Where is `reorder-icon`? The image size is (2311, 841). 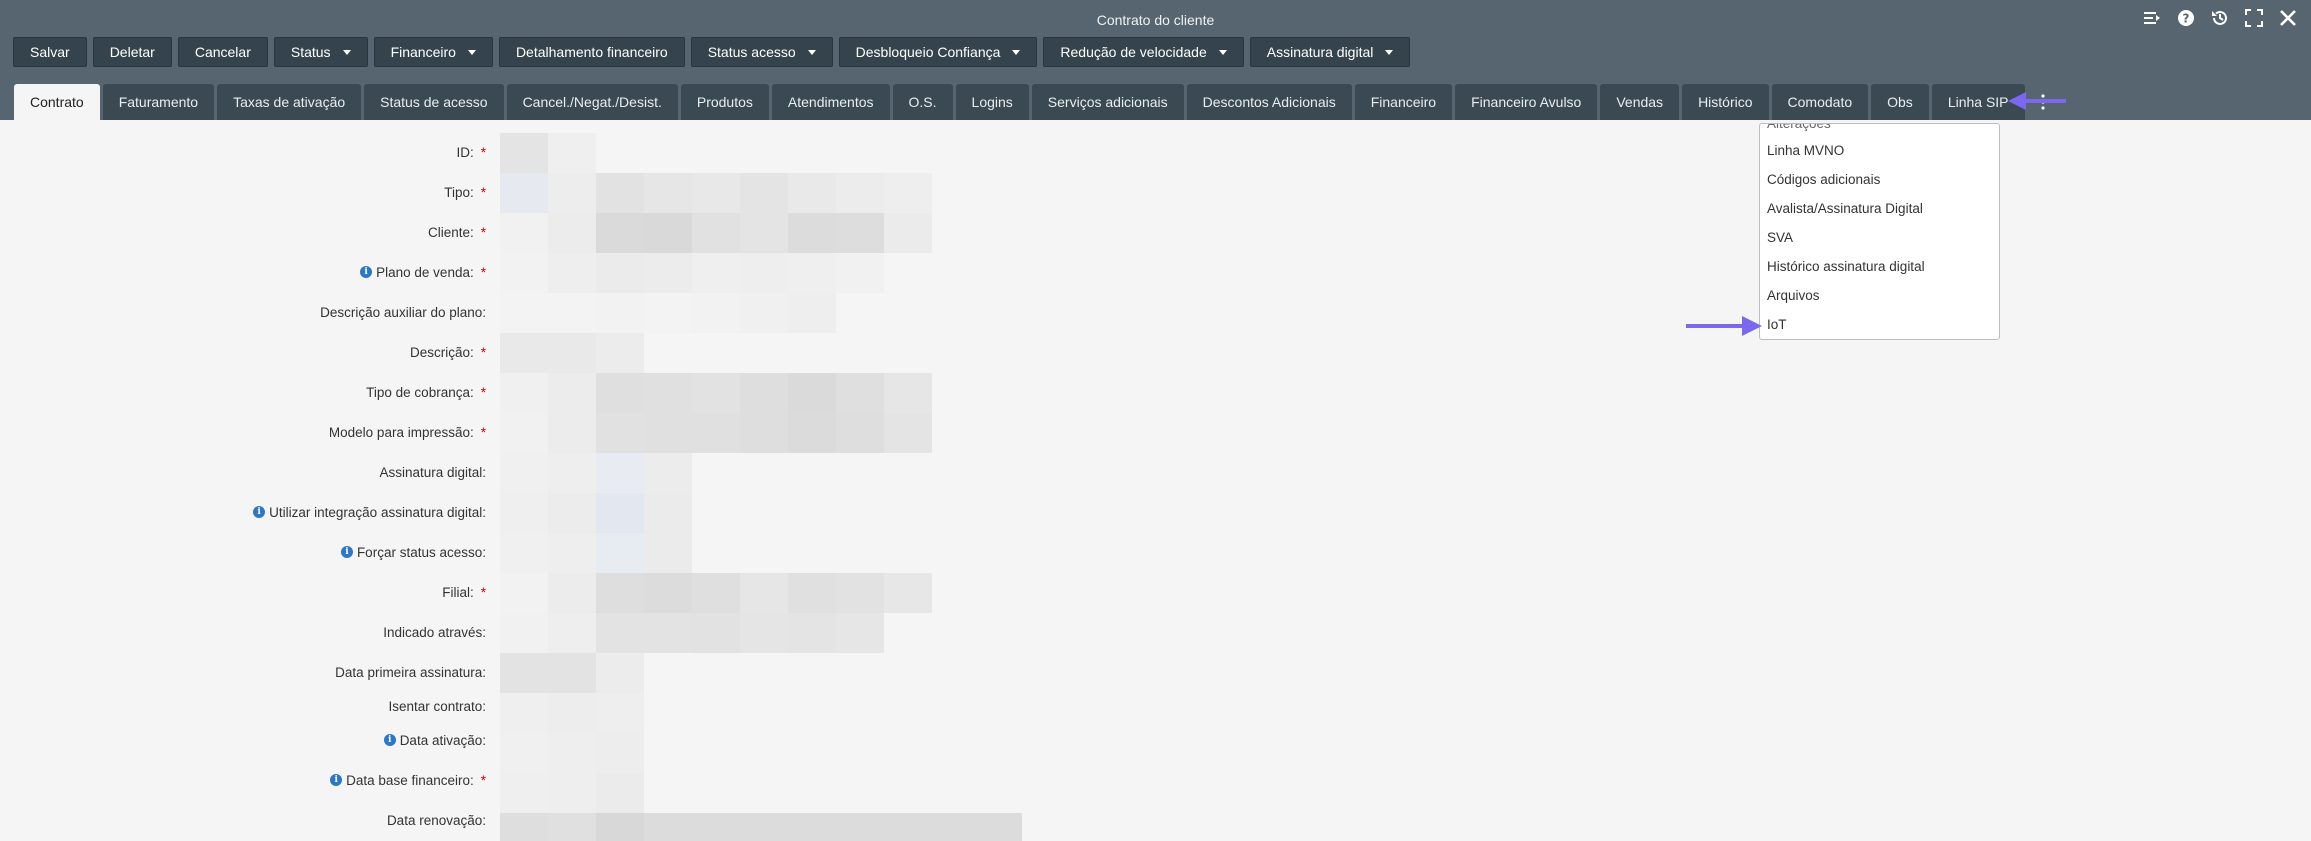 reorder-icon is located at coordinates (2152, 18).